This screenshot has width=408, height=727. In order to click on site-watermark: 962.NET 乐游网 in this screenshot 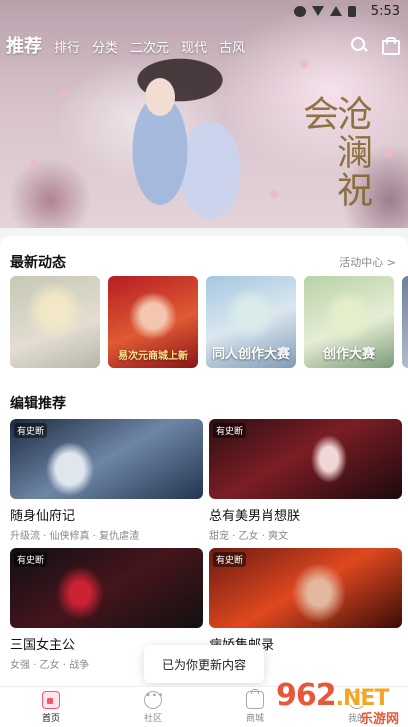, I will do `click(339, 702)`.